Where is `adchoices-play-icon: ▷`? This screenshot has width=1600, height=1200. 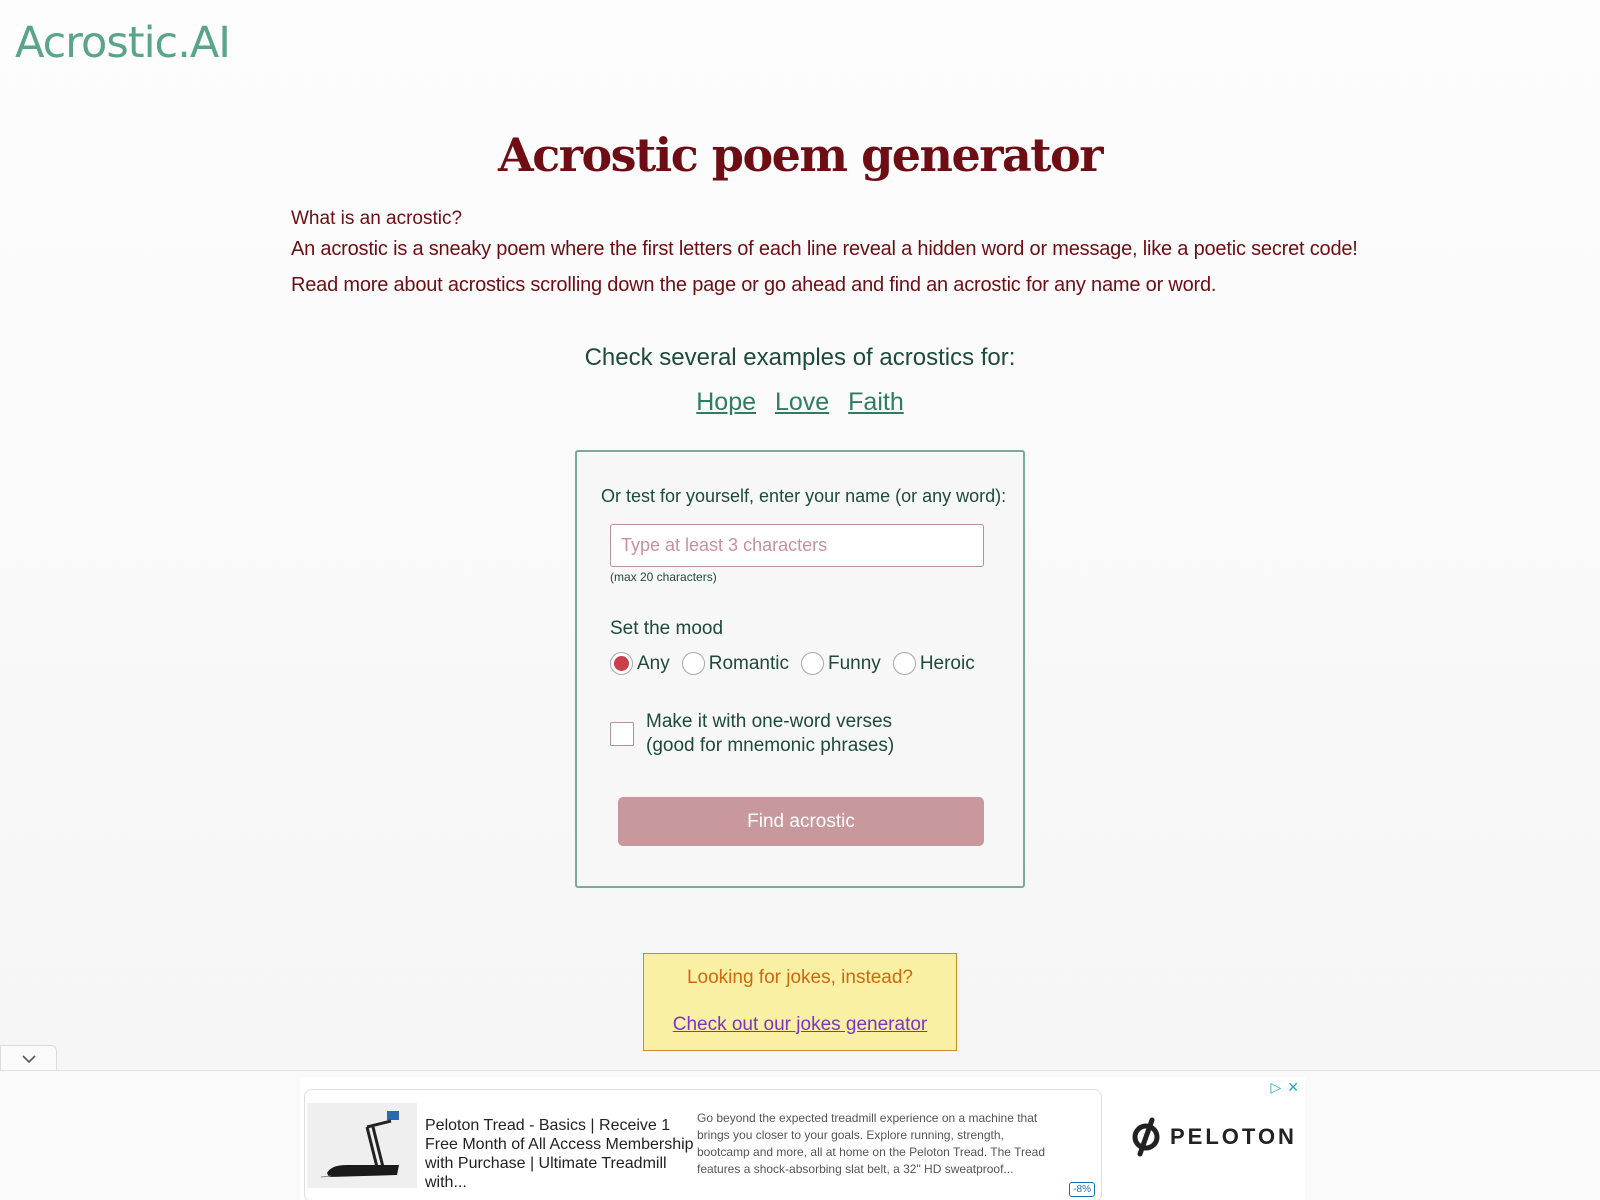
adchoices-play-icon: ▷ is located at coordinates (1275, 1087).